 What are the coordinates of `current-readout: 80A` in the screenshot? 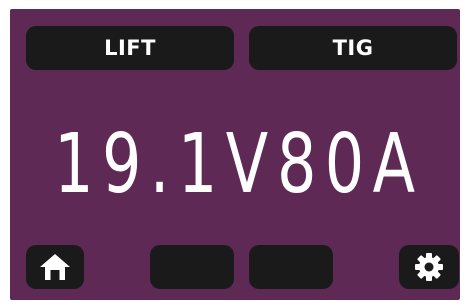 It's located at (350, 164).